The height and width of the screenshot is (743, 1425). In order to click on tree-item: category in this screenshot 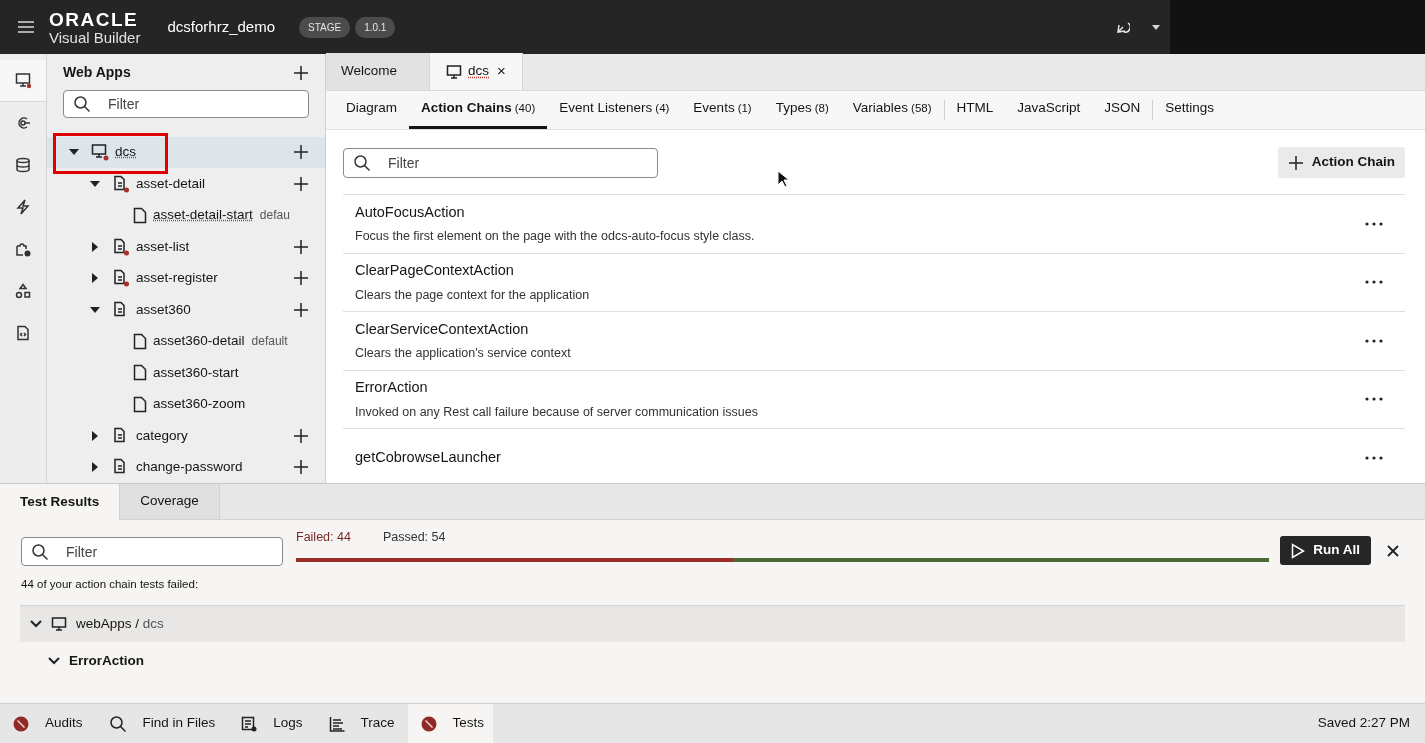, I will do `click(186, 436)`.